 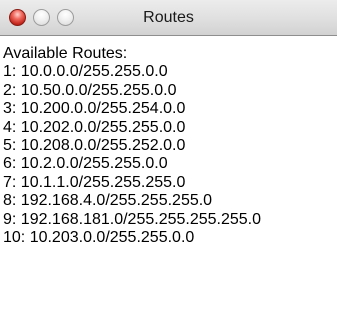 I want to click on minimize-button-icon, so click(x=41, y=17).